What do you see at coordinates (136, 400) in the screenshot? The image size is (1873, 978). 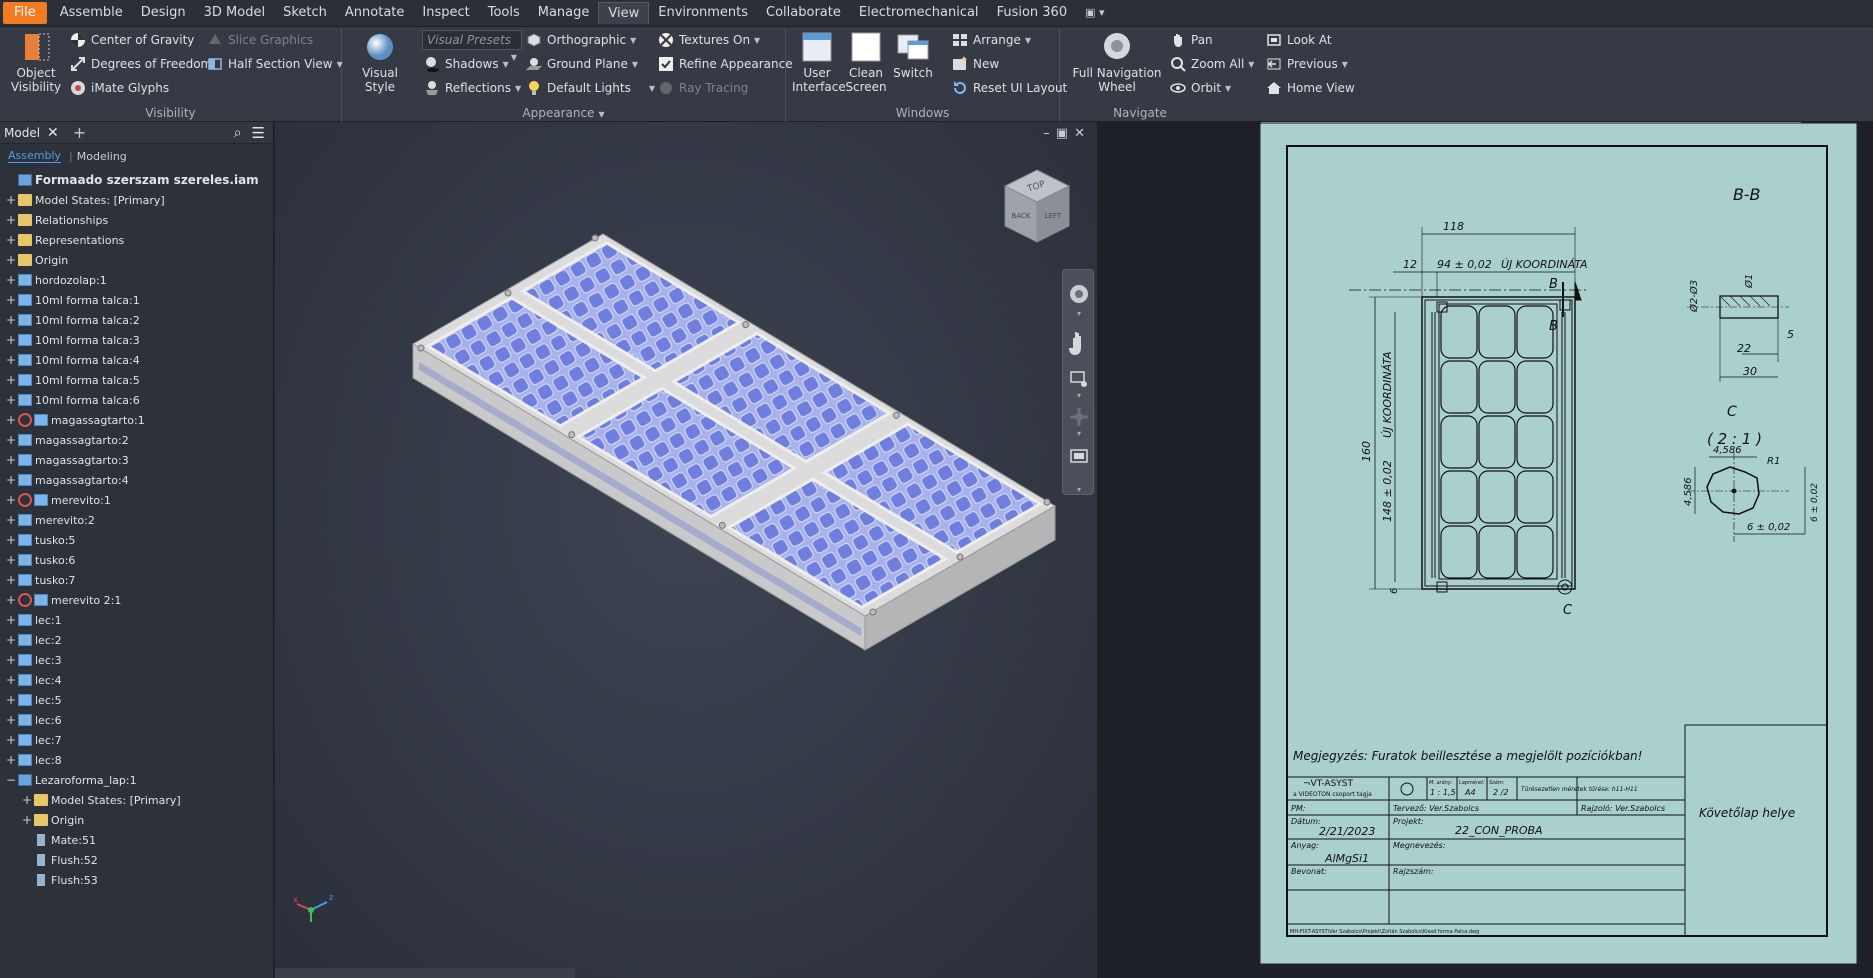 I see `browser-node: +10ml forma talca:6` at bounding box center [136, 400].